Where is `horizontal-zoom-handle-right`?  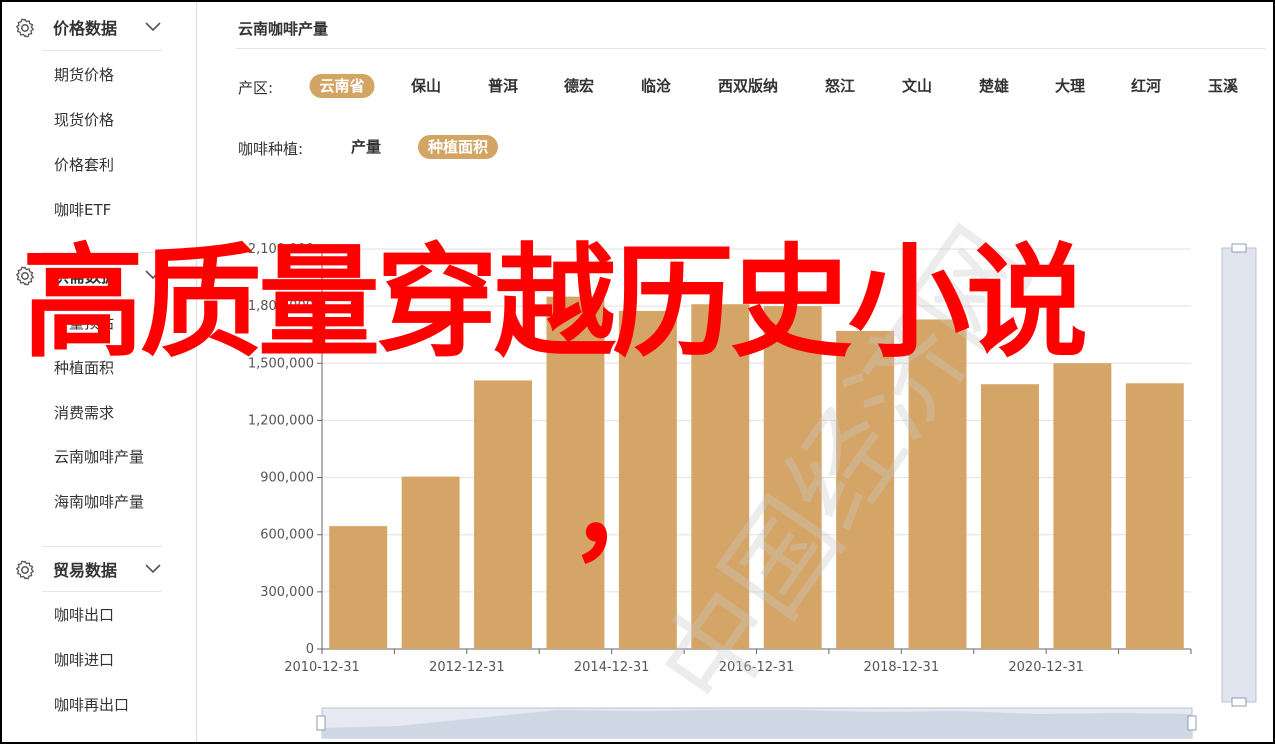 horizontal-zoom-handle-right is located at coordinates (1192, 723).